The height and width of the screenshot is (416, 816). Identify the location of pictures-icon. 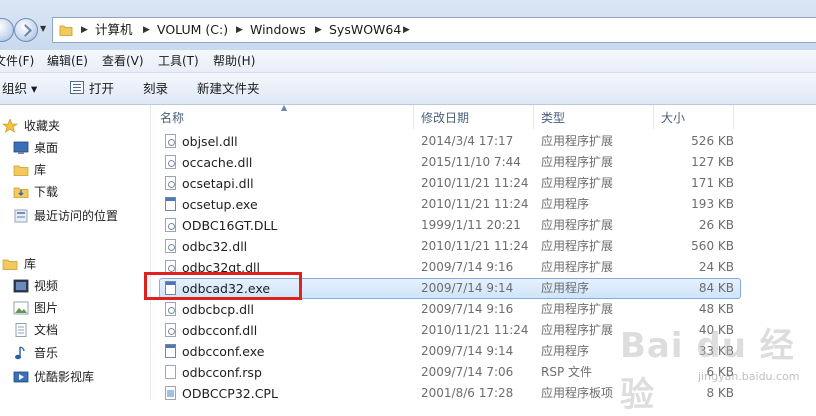
(21, 308).